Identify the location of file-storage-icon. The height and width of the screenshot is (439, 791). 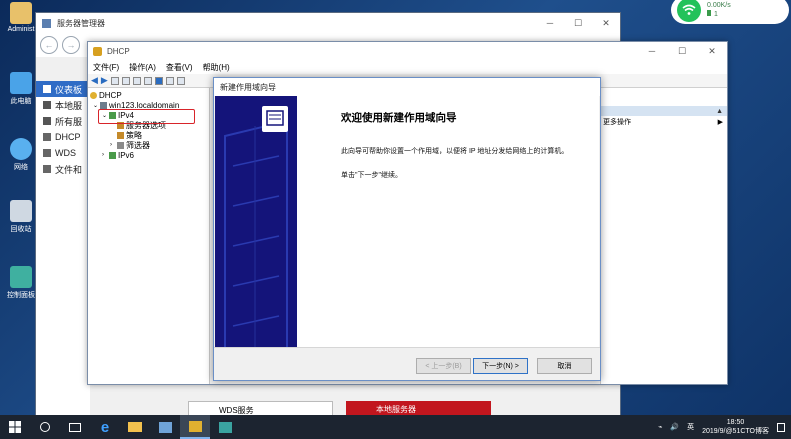
(47, 169).